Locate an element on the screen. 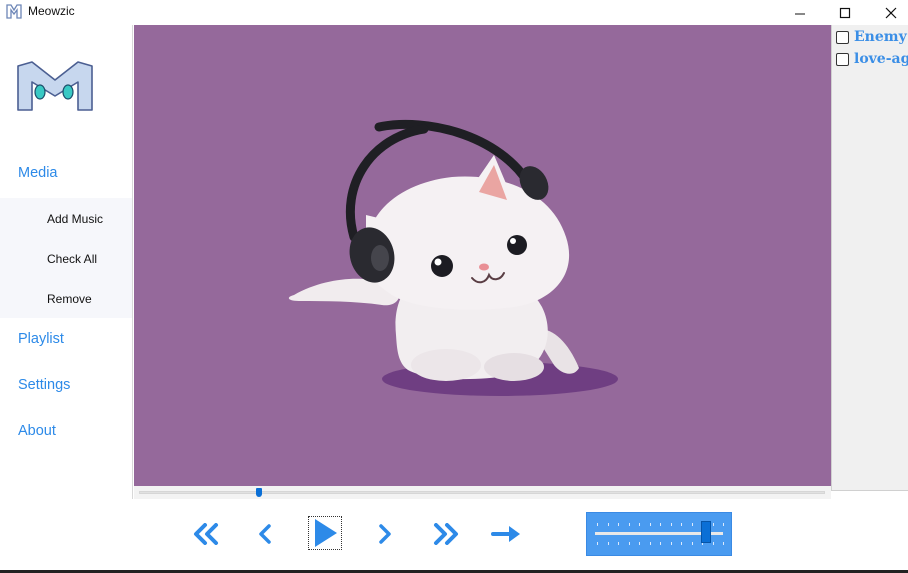  playlist-item-label: love-again is located at coordinates (881, 59).